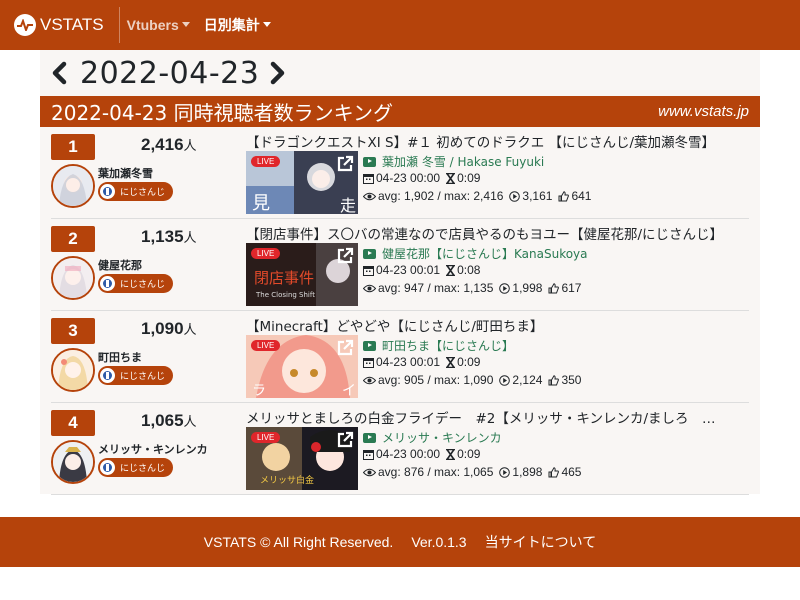 Image resolution: width=800 pixels, height=600 pixels. I want to click on channel-name: 町田ちま【にじさんじ】, so click(448, 346).